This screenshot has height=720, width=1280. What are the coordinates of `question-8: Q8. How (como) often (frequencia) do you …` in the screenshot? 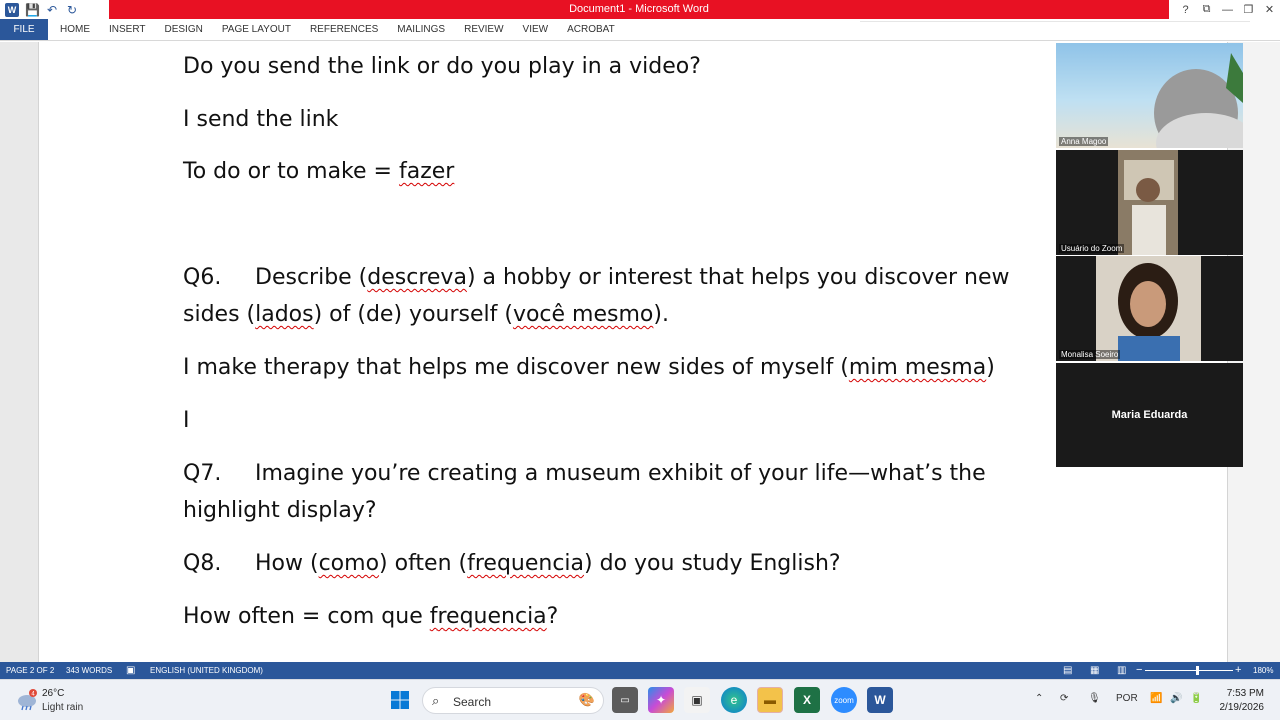 It's located at (613, 563).